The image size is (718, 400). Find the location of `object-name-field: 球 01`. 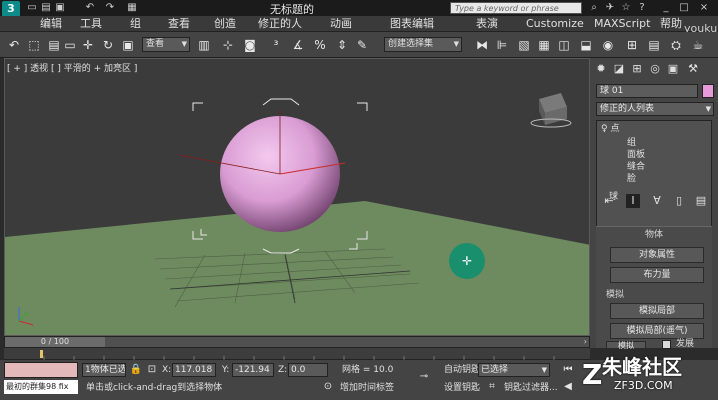

object-name-field: 球 01 is located at coordinates (647, 91).